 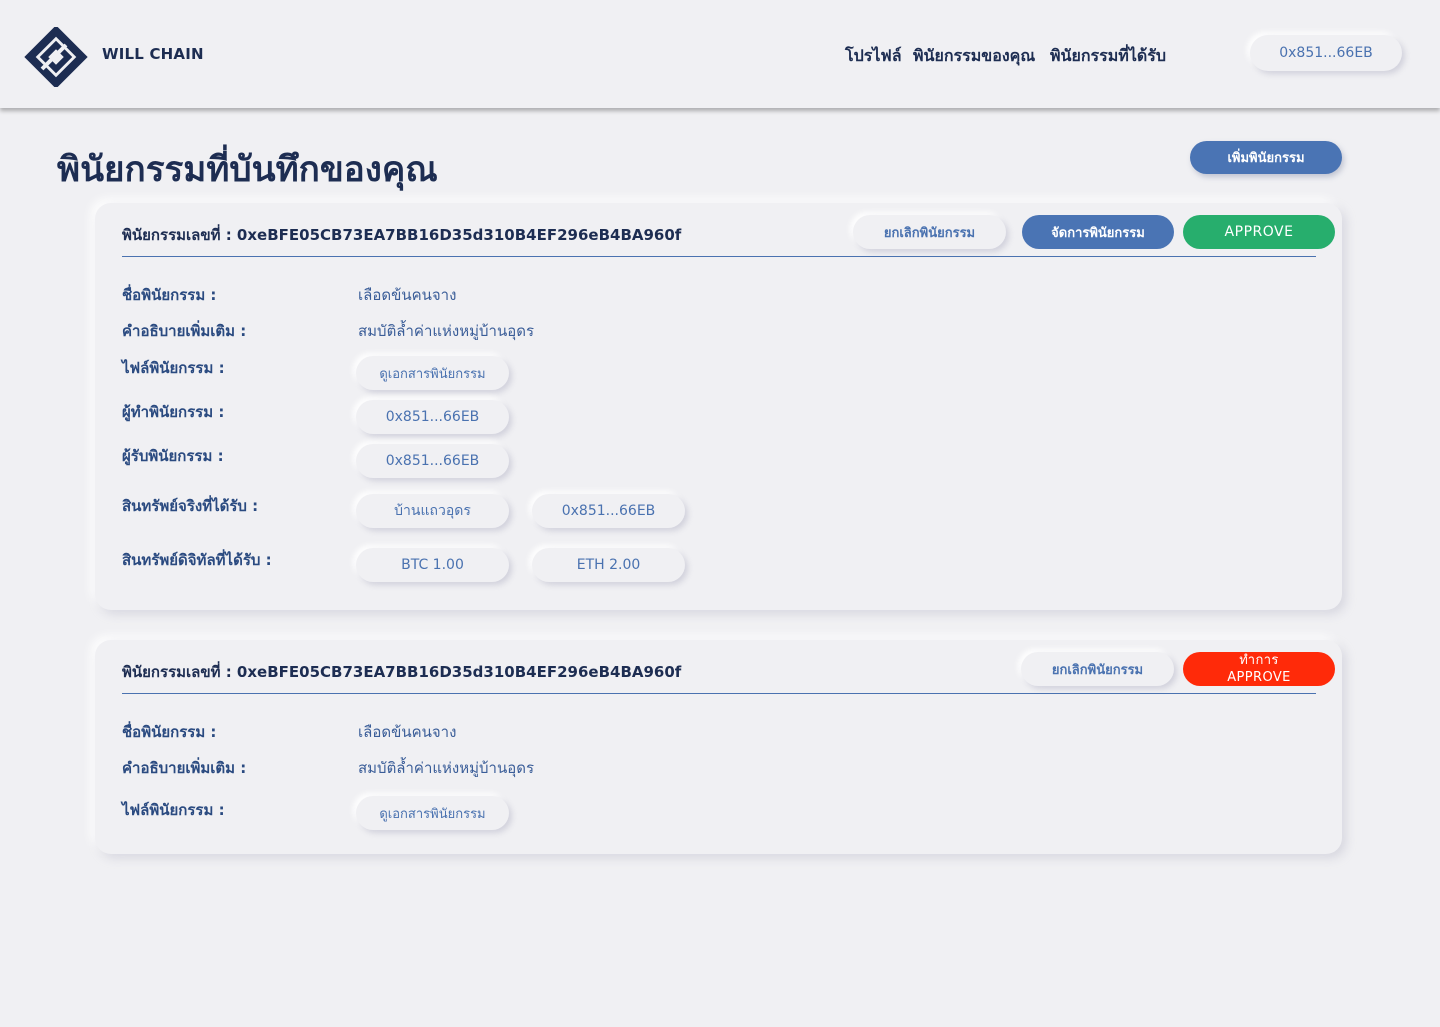 I want to click on nav-my-wills: พินัยกรรมของคุณ, so click(x=974, y=56).